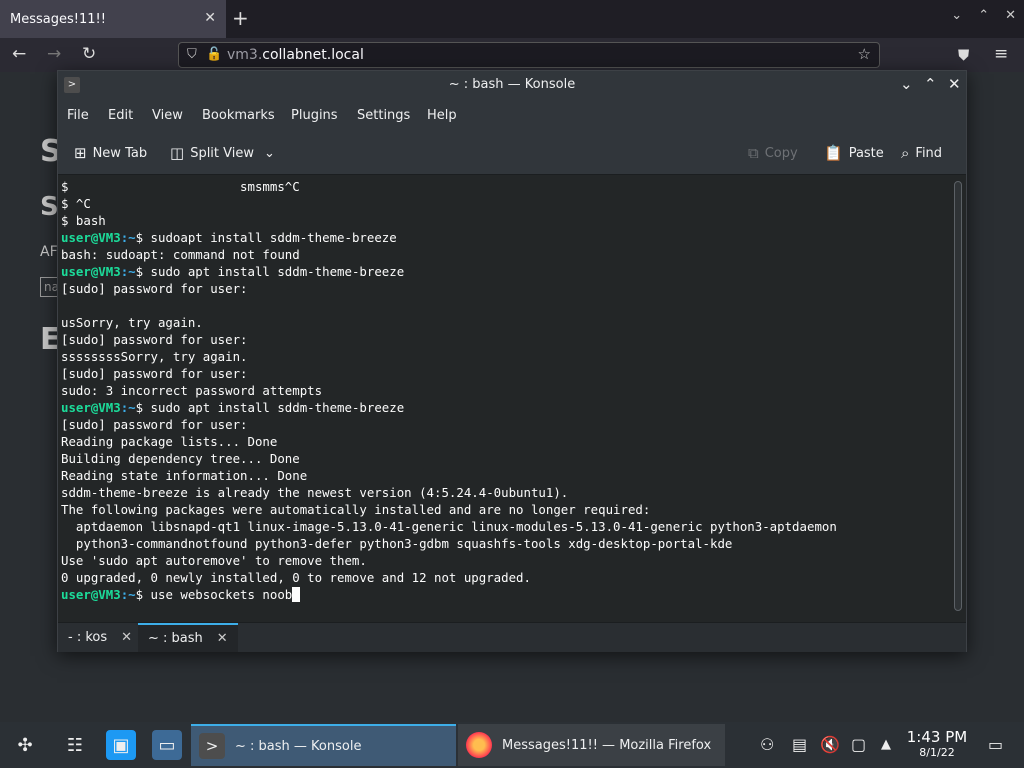 The image size is (1024, 768). What do you see at coordinates (958, 396) in the screenshot?
I see `scrollbar` at bounding box center [958, 396].